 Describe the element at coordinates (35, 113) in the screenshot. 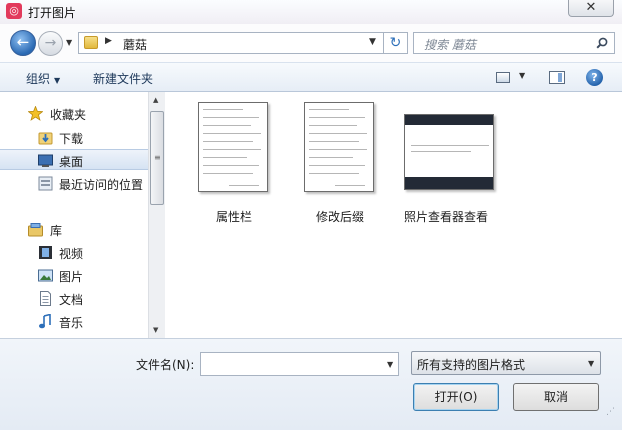

I see `star-icon` at that location.